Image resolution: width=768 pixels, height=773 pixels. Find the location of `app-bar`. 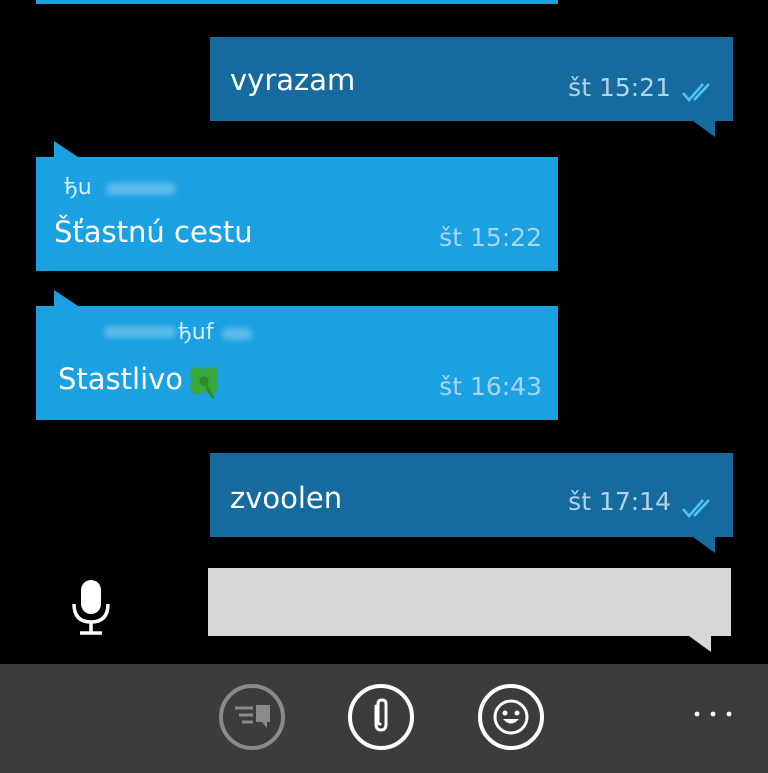

app-bar is located at coordinates (384, 718).